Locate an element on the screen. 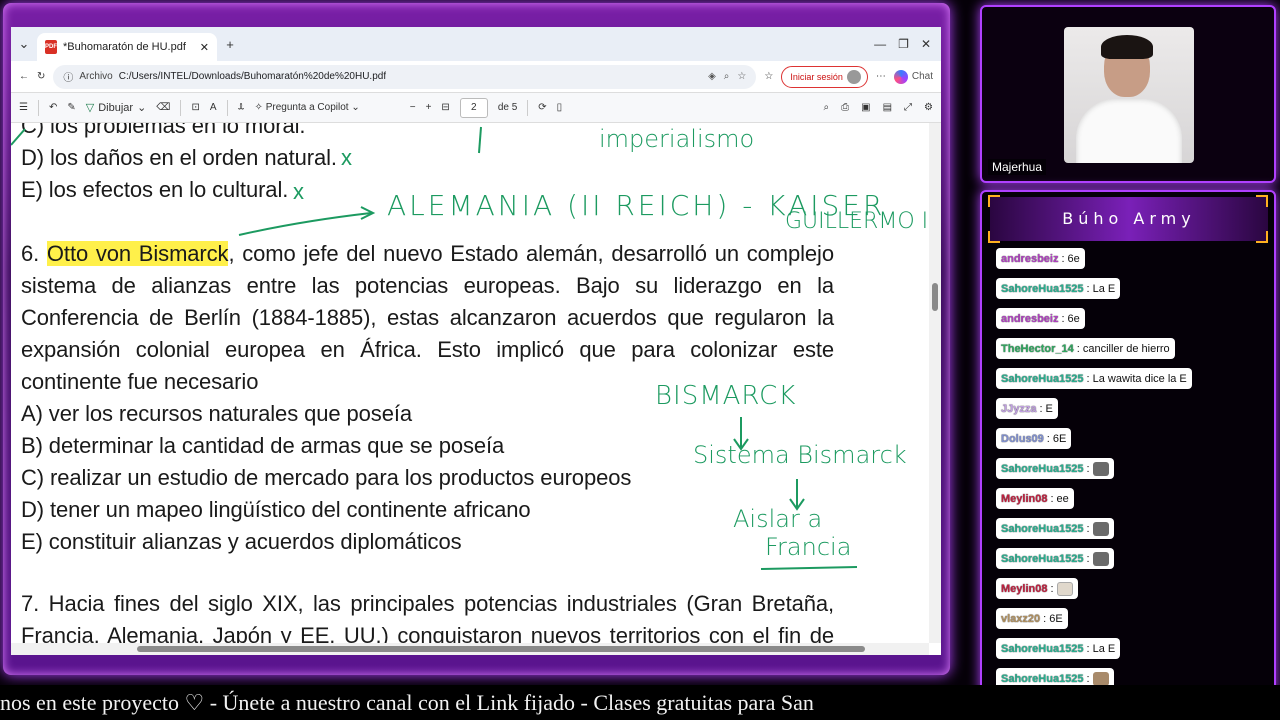  chat-message: SahoreHua1525: is located at coordinates (1131, 473).